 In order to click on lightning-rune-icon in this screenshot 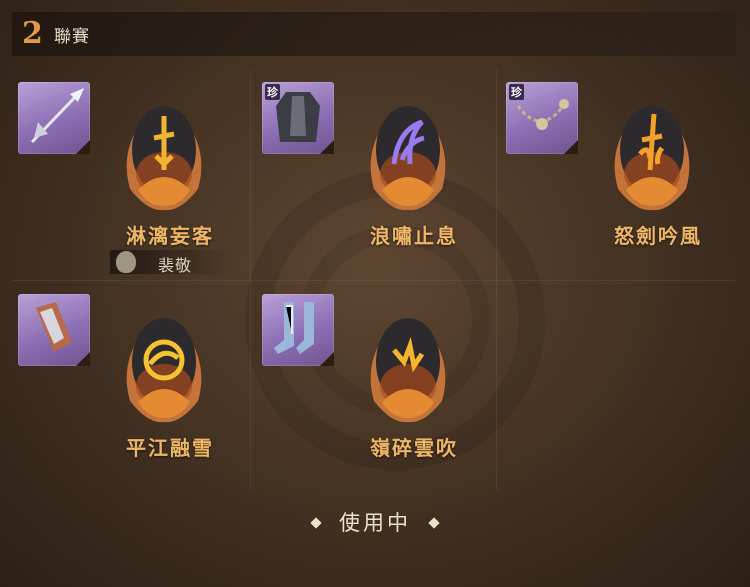, I will do `click(408, 365)`.